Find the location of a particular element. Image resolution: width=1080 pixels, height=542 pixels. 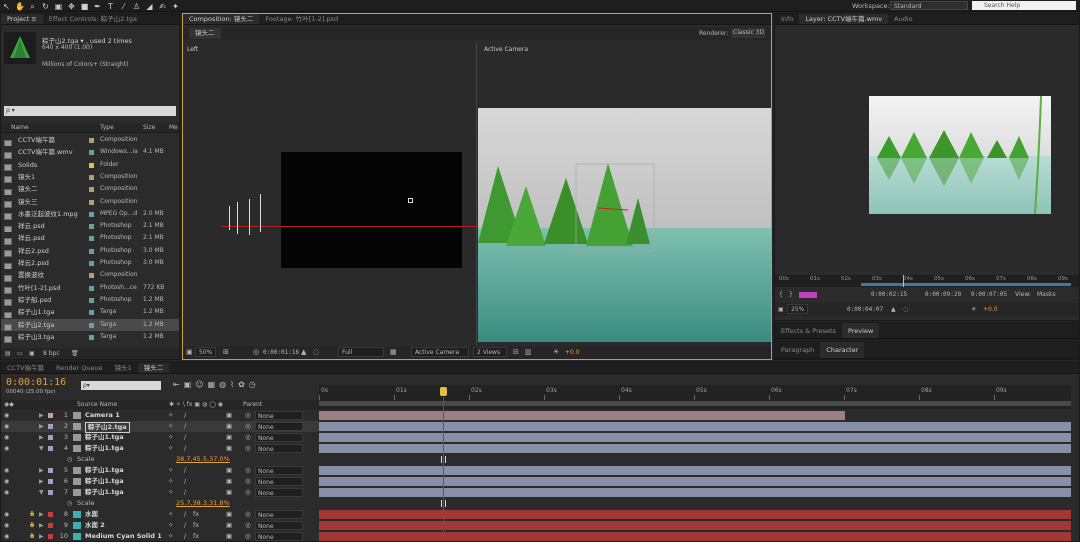

timeline-layer-row: ◉ ▶ 3 粽子山1.tga ✧ / ▣ ◎ None is located at coordinates (160, 437).